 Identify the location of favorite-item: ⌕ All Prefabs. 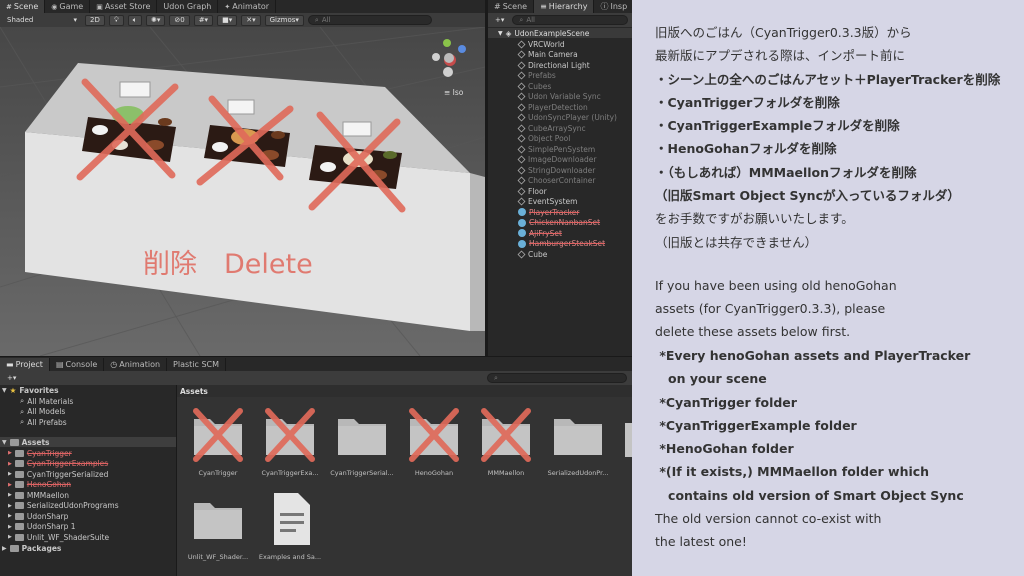
(43, 422).